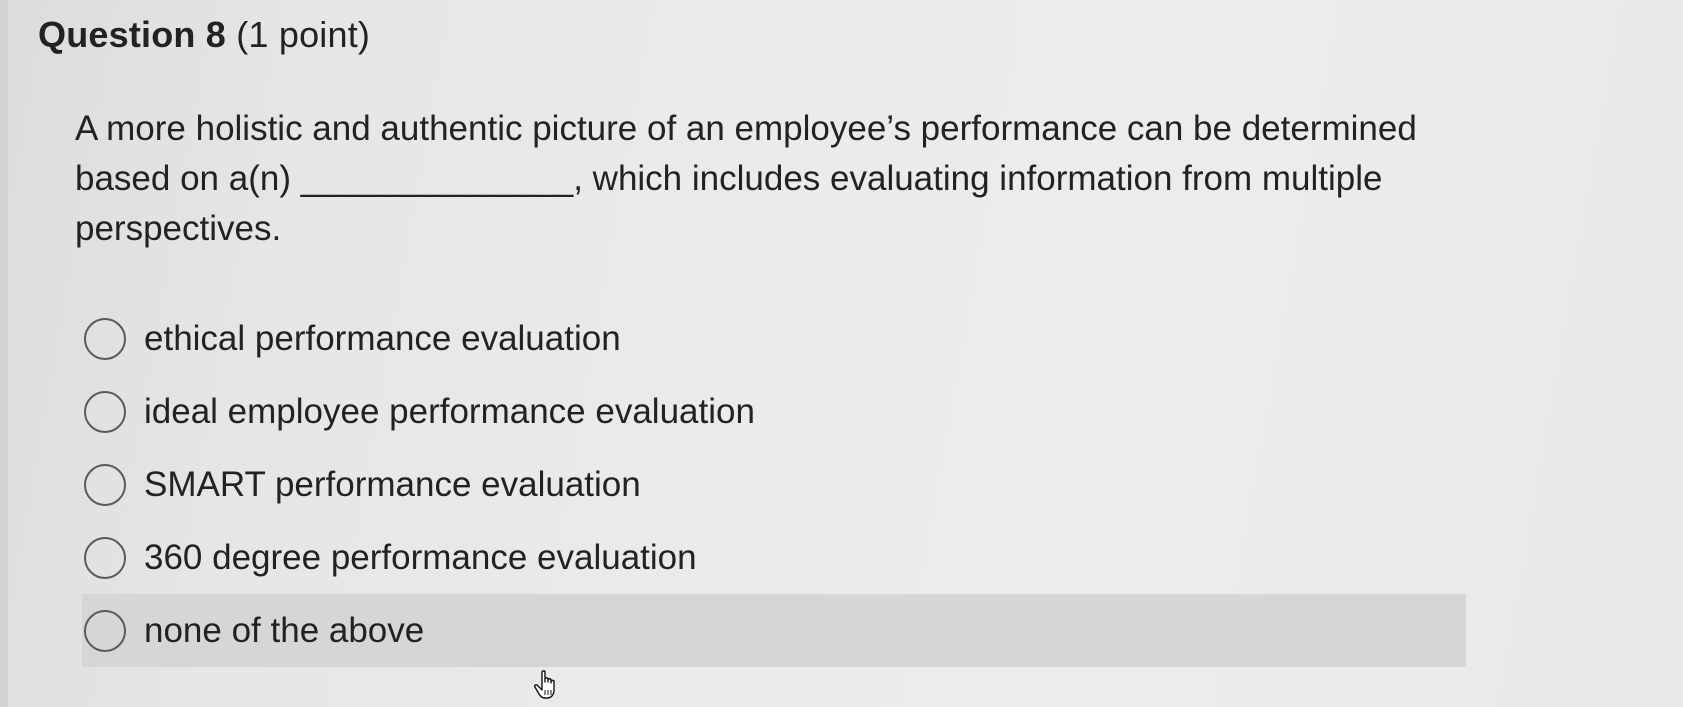 This screenshot has height=707, width=1683. Describe the element at coordinates (382, 338) in the screenshot. I see `option-label: ethical performance evaluation` at that location.